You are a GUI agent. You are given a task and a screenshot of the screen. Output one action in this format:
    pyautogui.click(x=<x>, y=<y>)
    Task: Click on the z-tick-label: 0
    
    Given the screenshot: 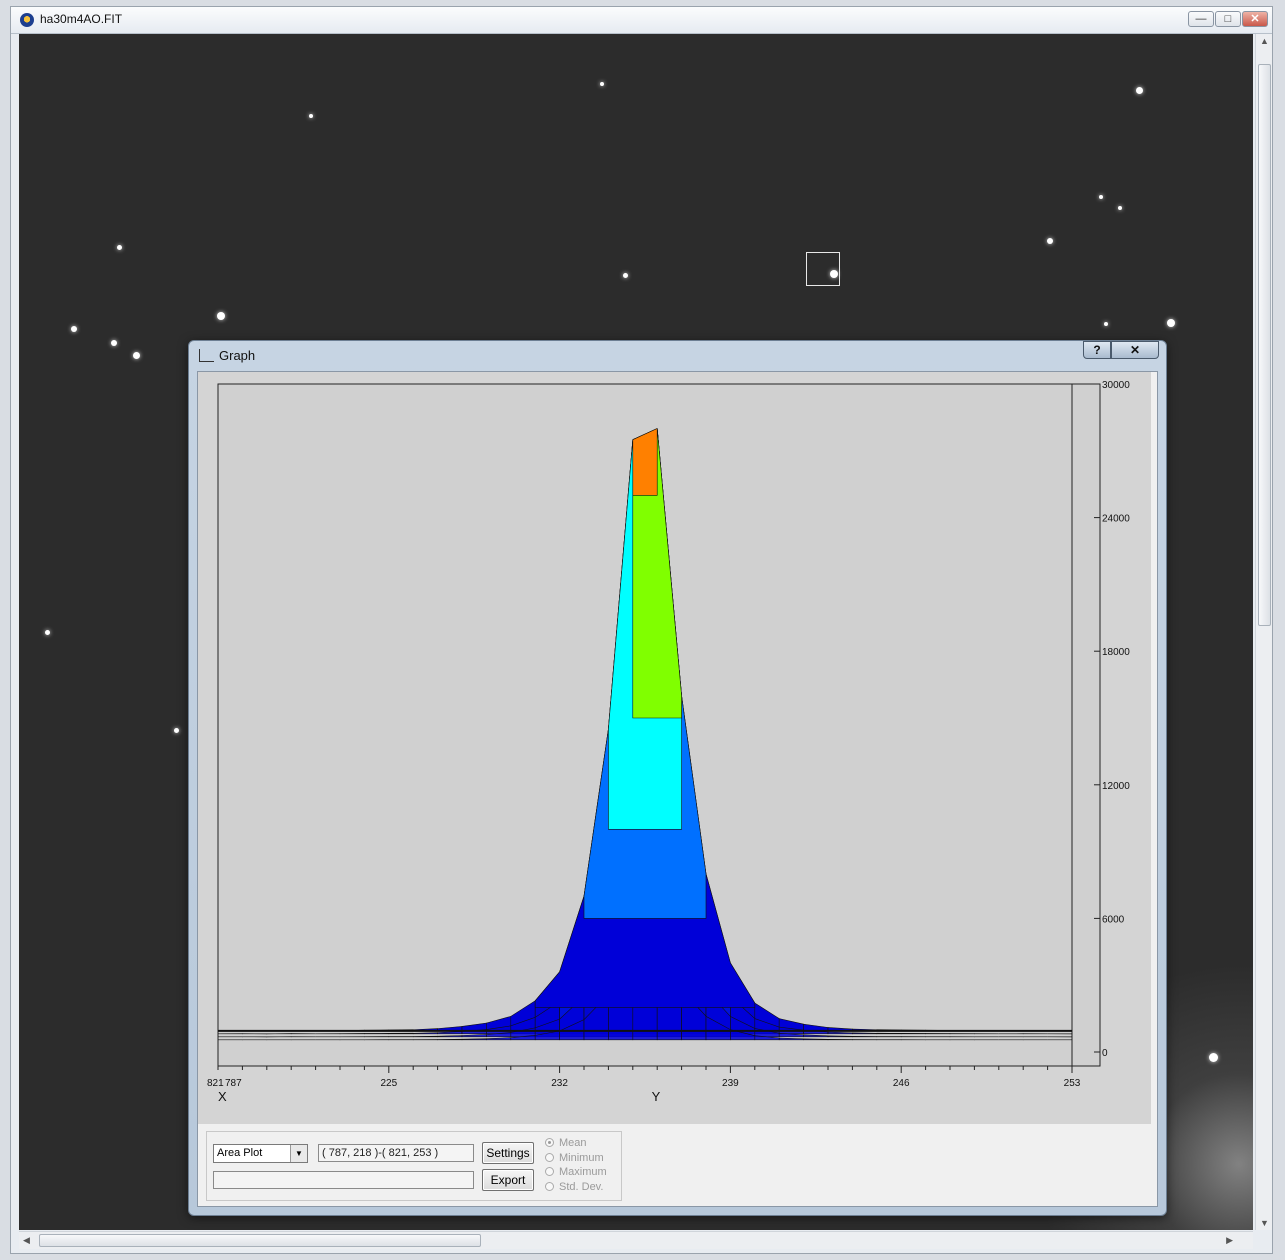 What is the action you would take?
    pyautogui.click(x=1105, y=1053)
    